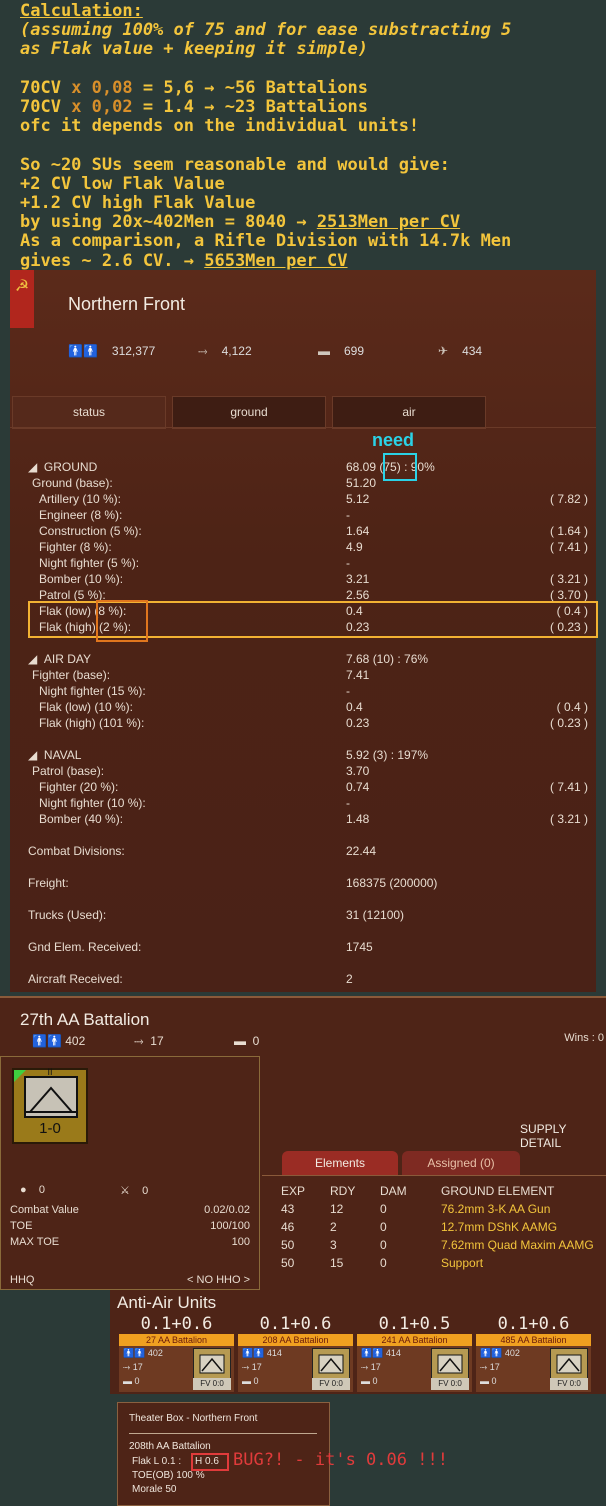  Describe the element at coordinates (249, 412) in the screenshot. I see `tab-ground: ground` at that location.